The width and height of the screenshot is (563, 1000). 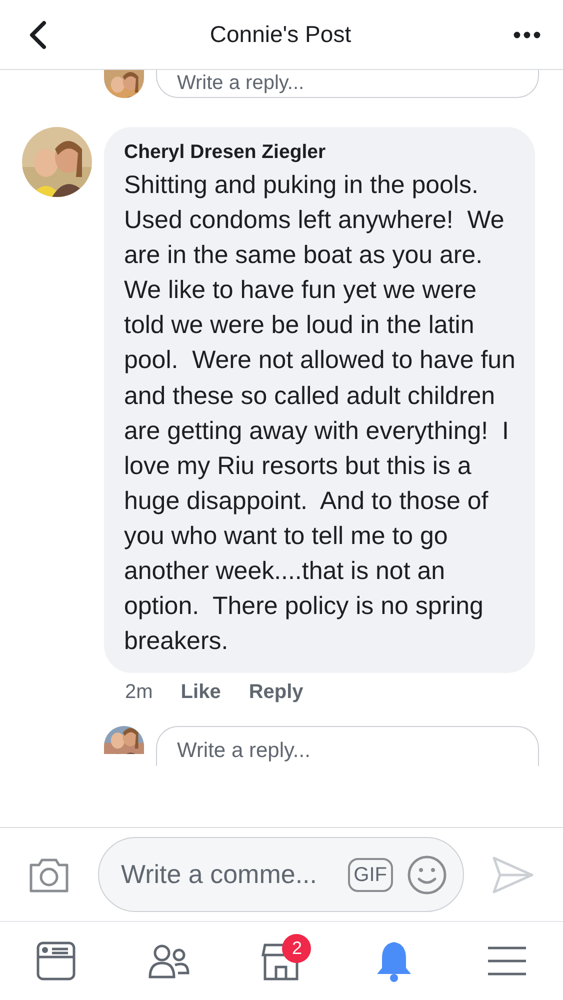 I want to click on comment-field: Write a comme... GIF, so click(x=281, y=874).